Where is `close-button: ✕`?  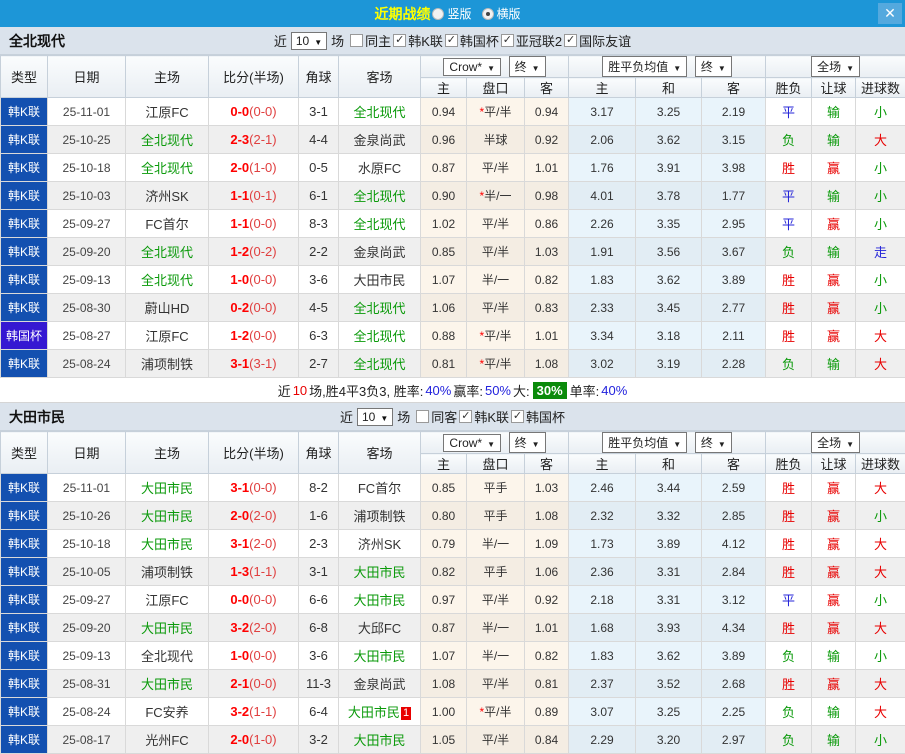 close-button: ✕ is located at coordinates (890, 13).